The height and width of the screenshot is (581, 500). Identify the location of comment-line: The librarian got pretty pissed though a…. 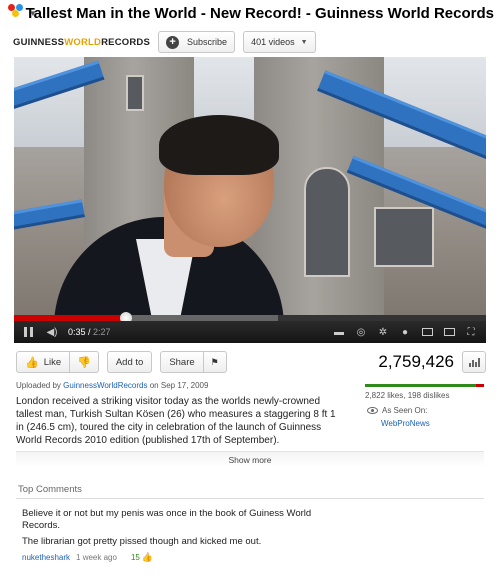
(142, 541).